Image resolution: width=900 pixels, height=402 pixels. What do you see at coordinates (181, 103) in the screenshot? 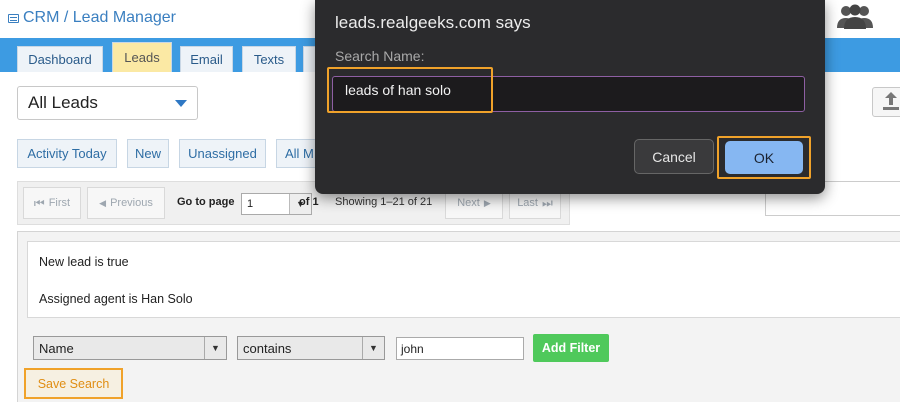
I see `chevron-down-icon` at bounding box center [181, 103].